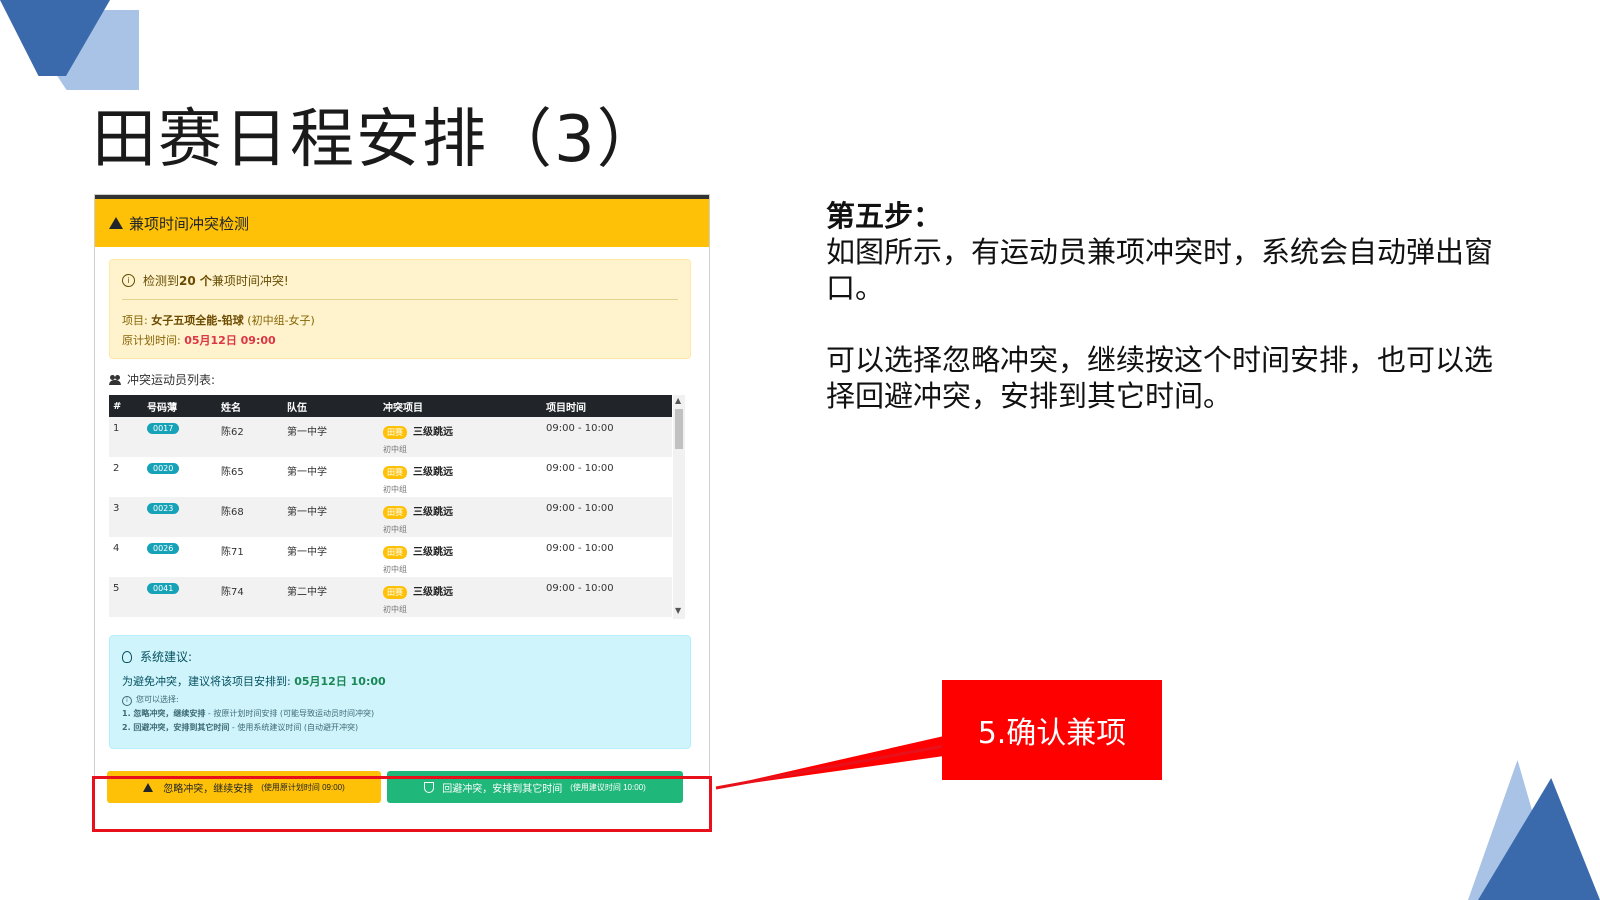 This screenshot has height=900, width=1600. What do you see at coordinates (163, 508) in the screenshot?
I see `bib-badge: 0023` at bounding box center [163, 508].